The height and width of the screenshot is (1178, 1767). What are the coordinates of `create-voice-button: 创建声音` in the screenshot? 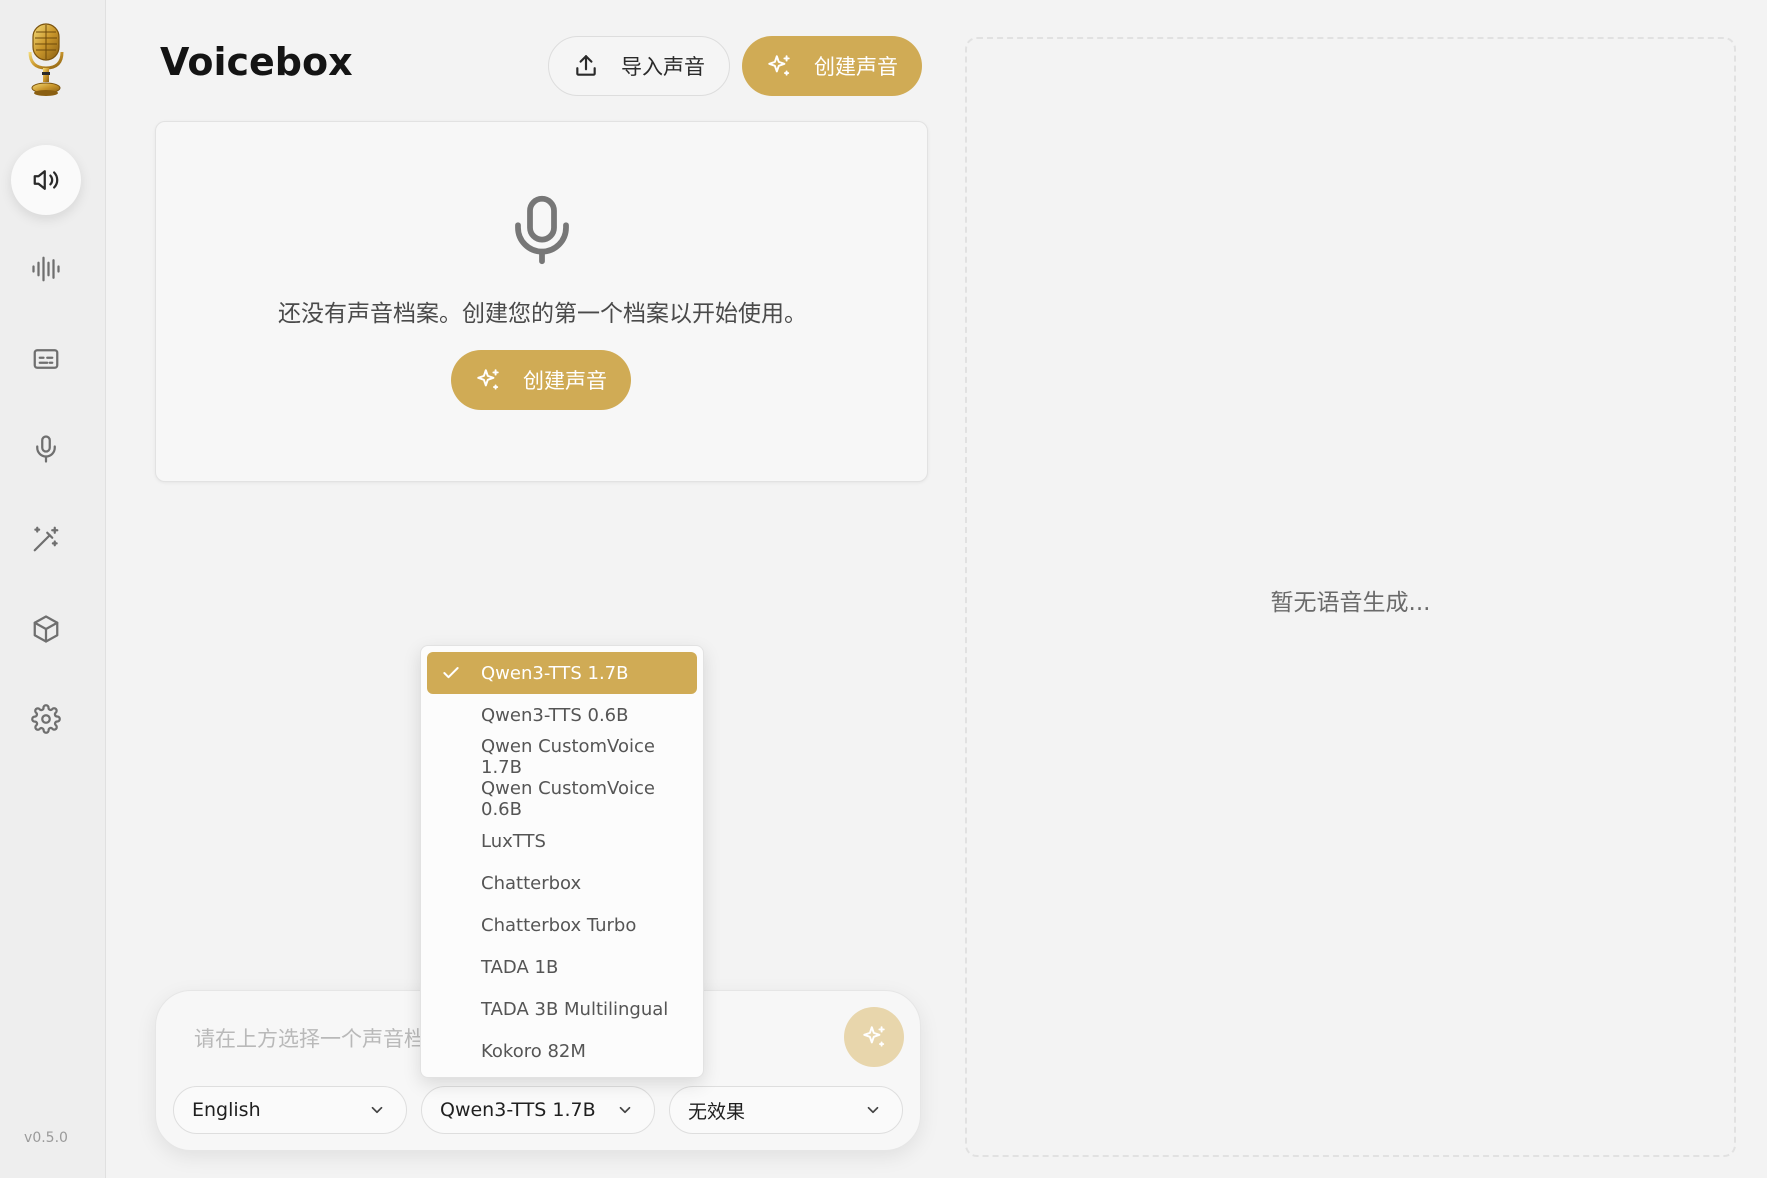 It's located at (832, 66).